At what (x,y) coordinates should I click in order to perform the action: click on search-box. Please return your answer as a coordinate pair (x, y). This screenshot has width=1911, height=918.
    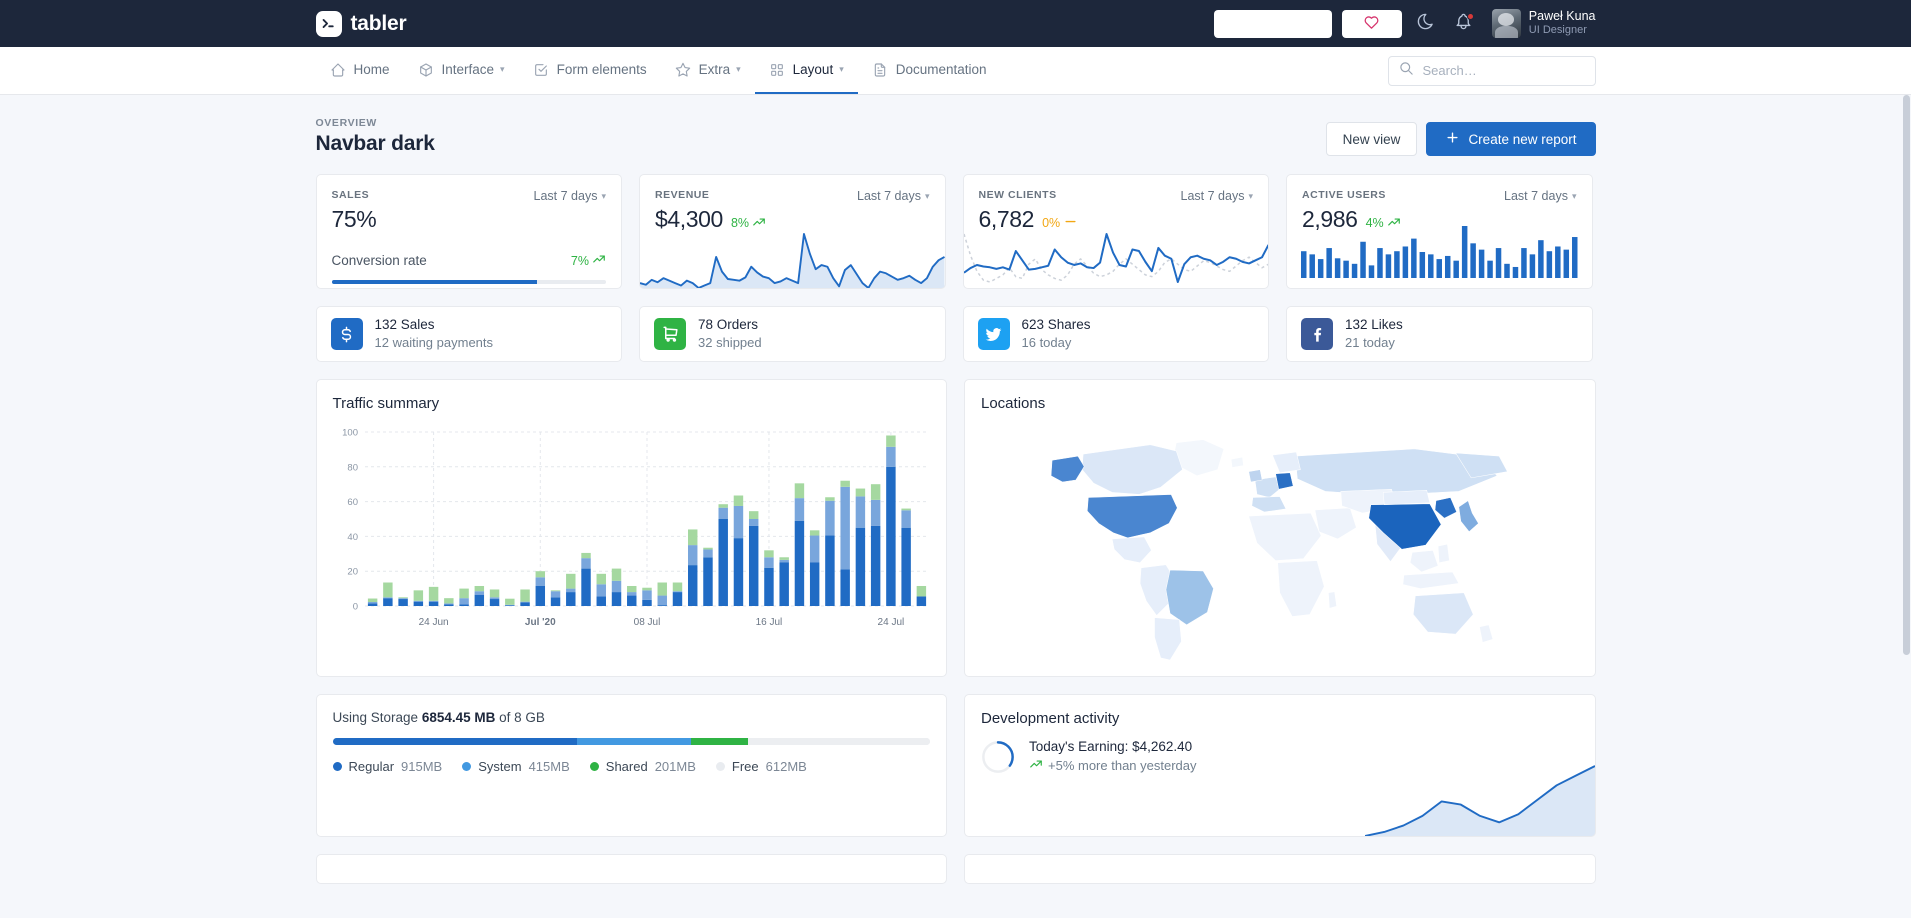
    Looking at the image, I should click on (1491, 70).